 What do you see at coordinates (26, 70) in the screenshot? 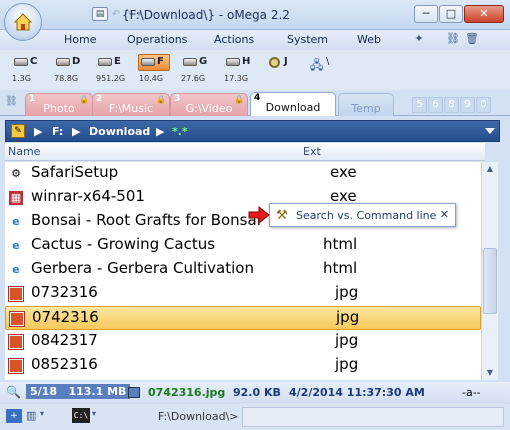
I see `drive-c: C 1.3G` at bounding box center [26, 70].